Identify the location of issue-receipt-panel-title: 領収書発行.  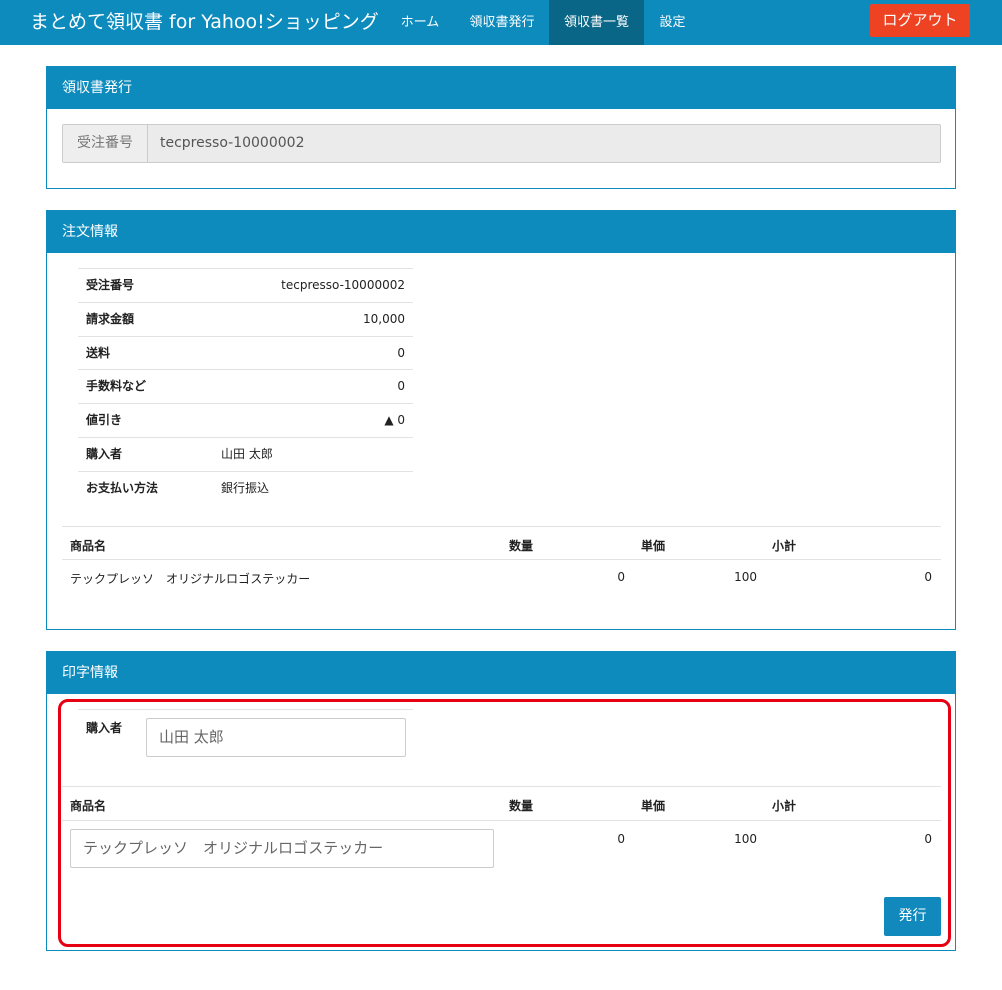
(501, 88).